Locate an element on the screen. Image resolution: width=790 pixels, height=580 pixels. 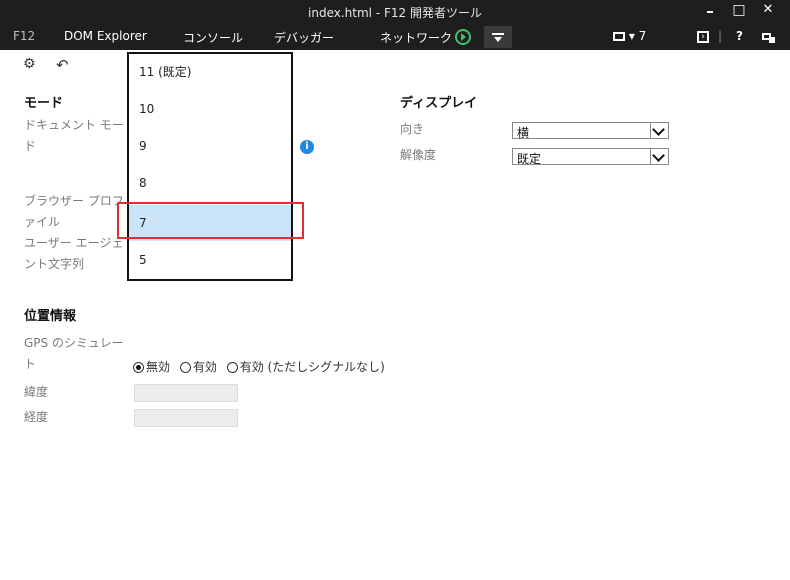
tab-dom-explorer: DOM Explorer is located at coordinates (105, 36).